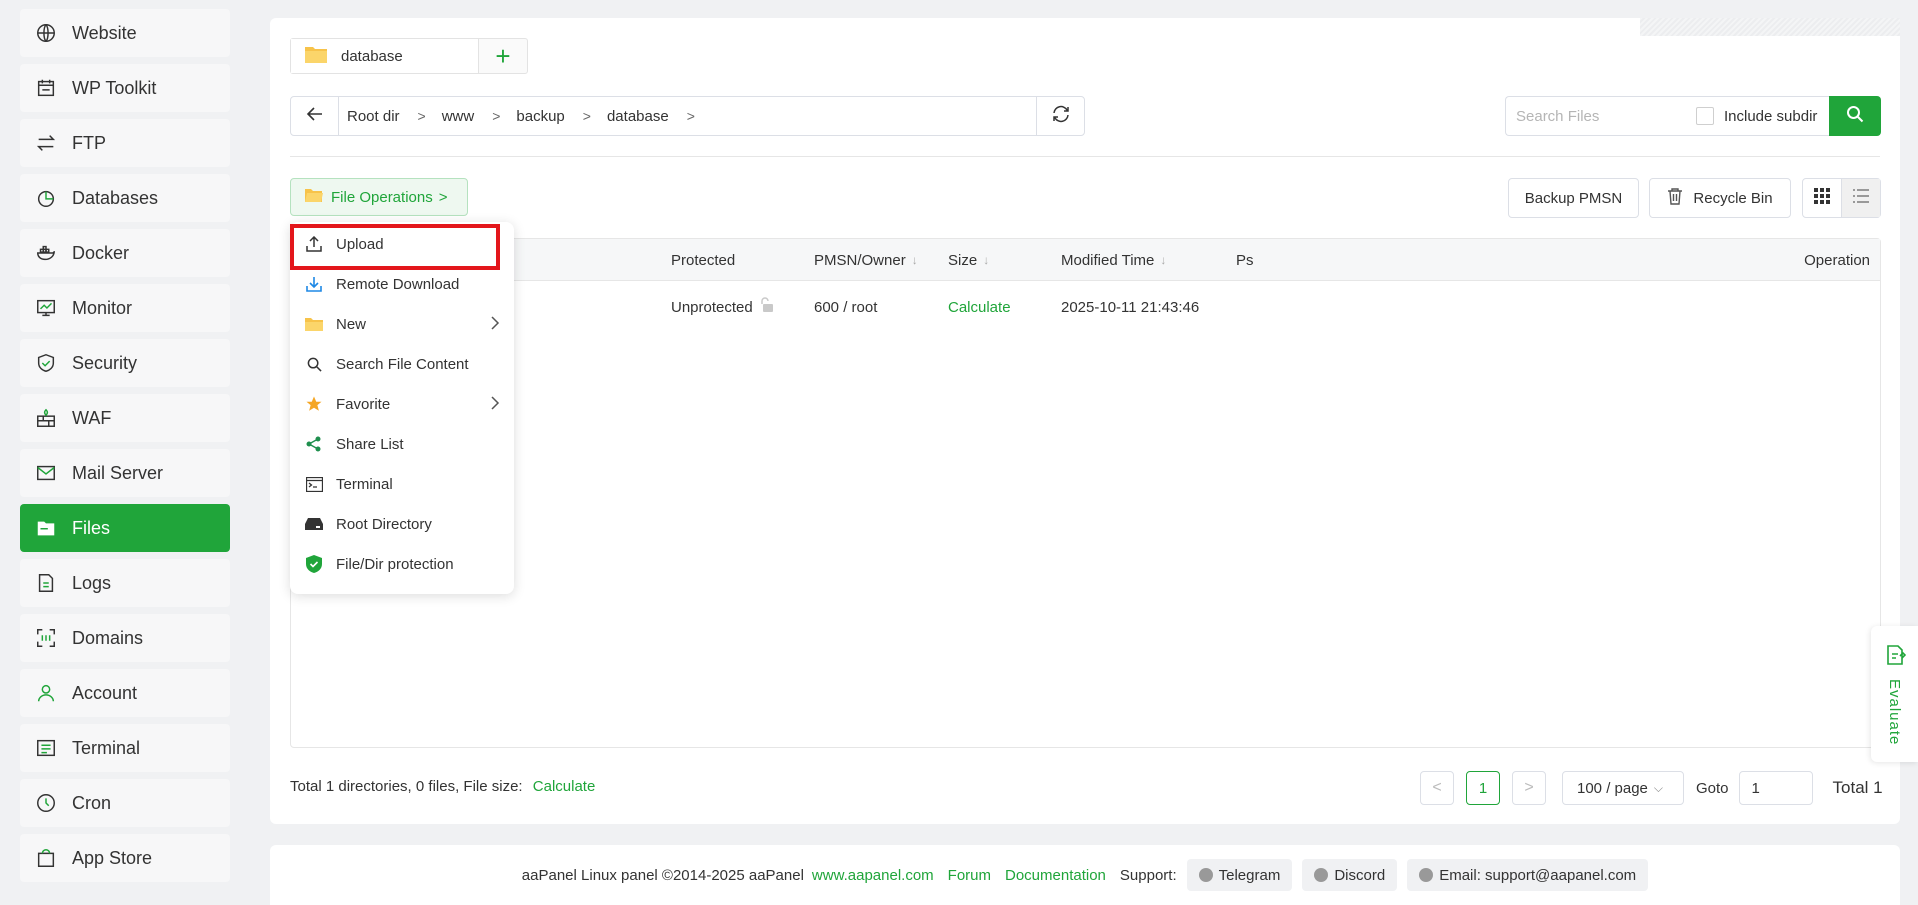 This screenshot has width=1918, height=905. I want to click on file-operations-button: File Operations >, so click(379, 197).